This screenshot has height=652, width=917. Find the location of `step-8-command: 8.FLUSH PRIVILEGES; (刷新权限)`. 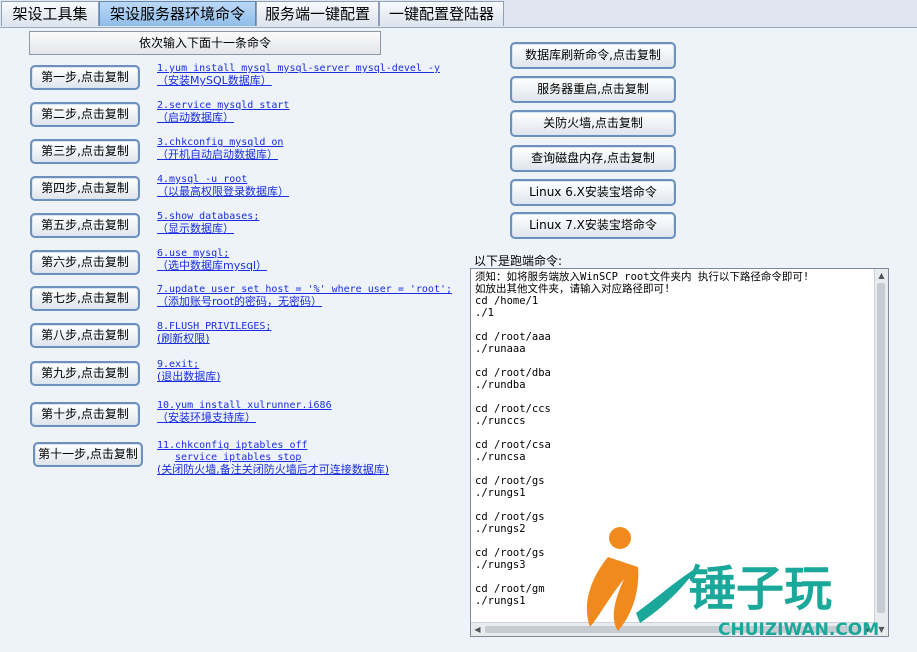

step-8-command: 8.FLUSH PRIVILEGES; (刷新权限) is located at coordinates (214, 333).